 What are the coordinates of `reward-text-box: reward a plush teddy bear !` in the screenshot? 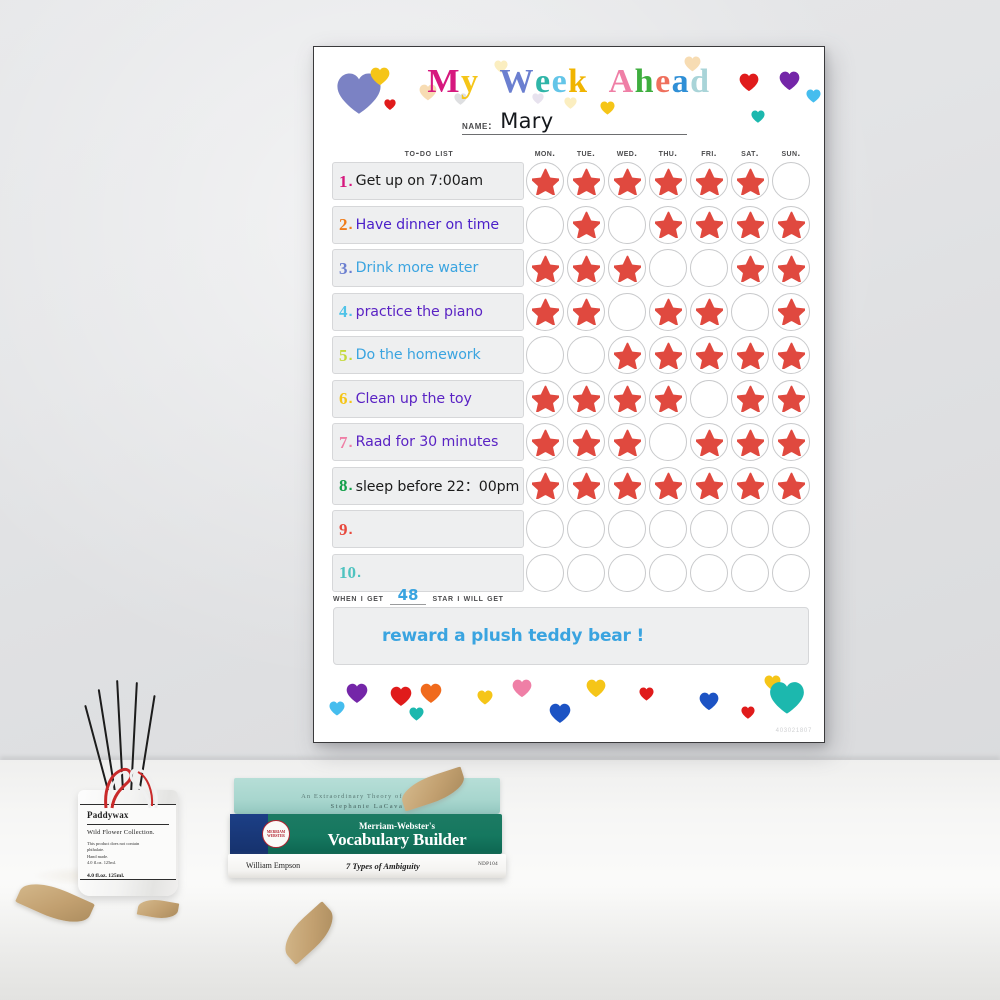 It's located at (571, 636).